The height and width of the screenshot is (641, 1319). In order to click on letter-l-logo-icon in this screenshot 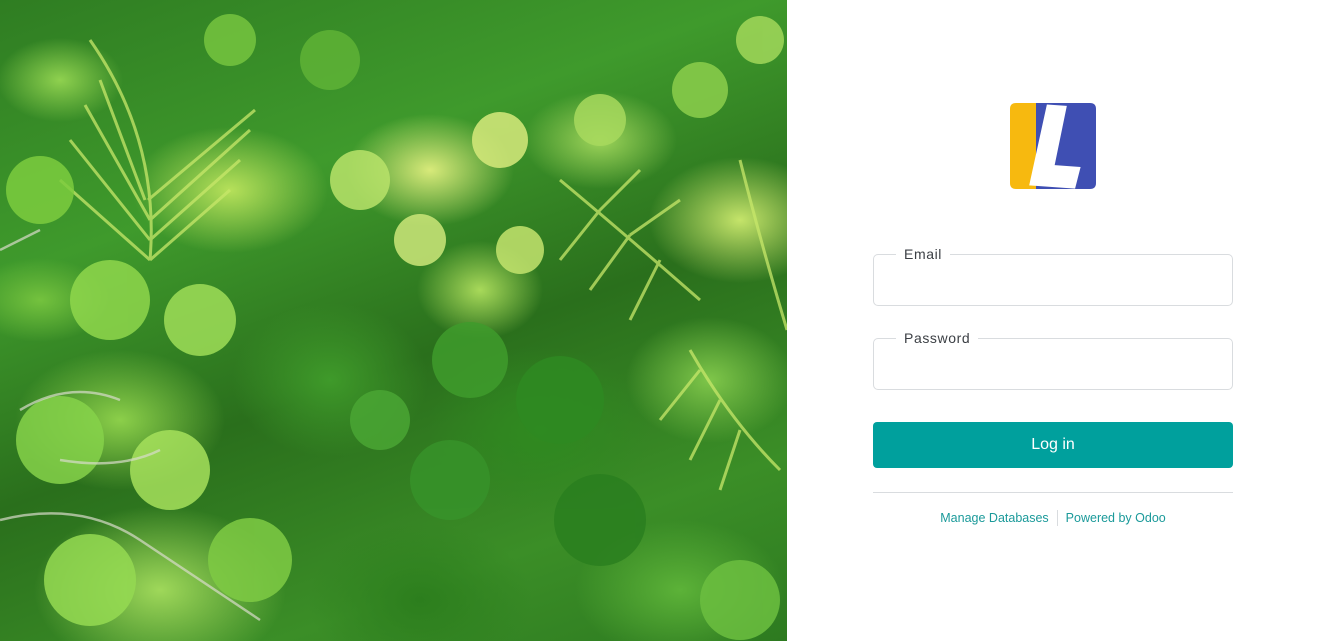, I will do `click(1053, 146)`.